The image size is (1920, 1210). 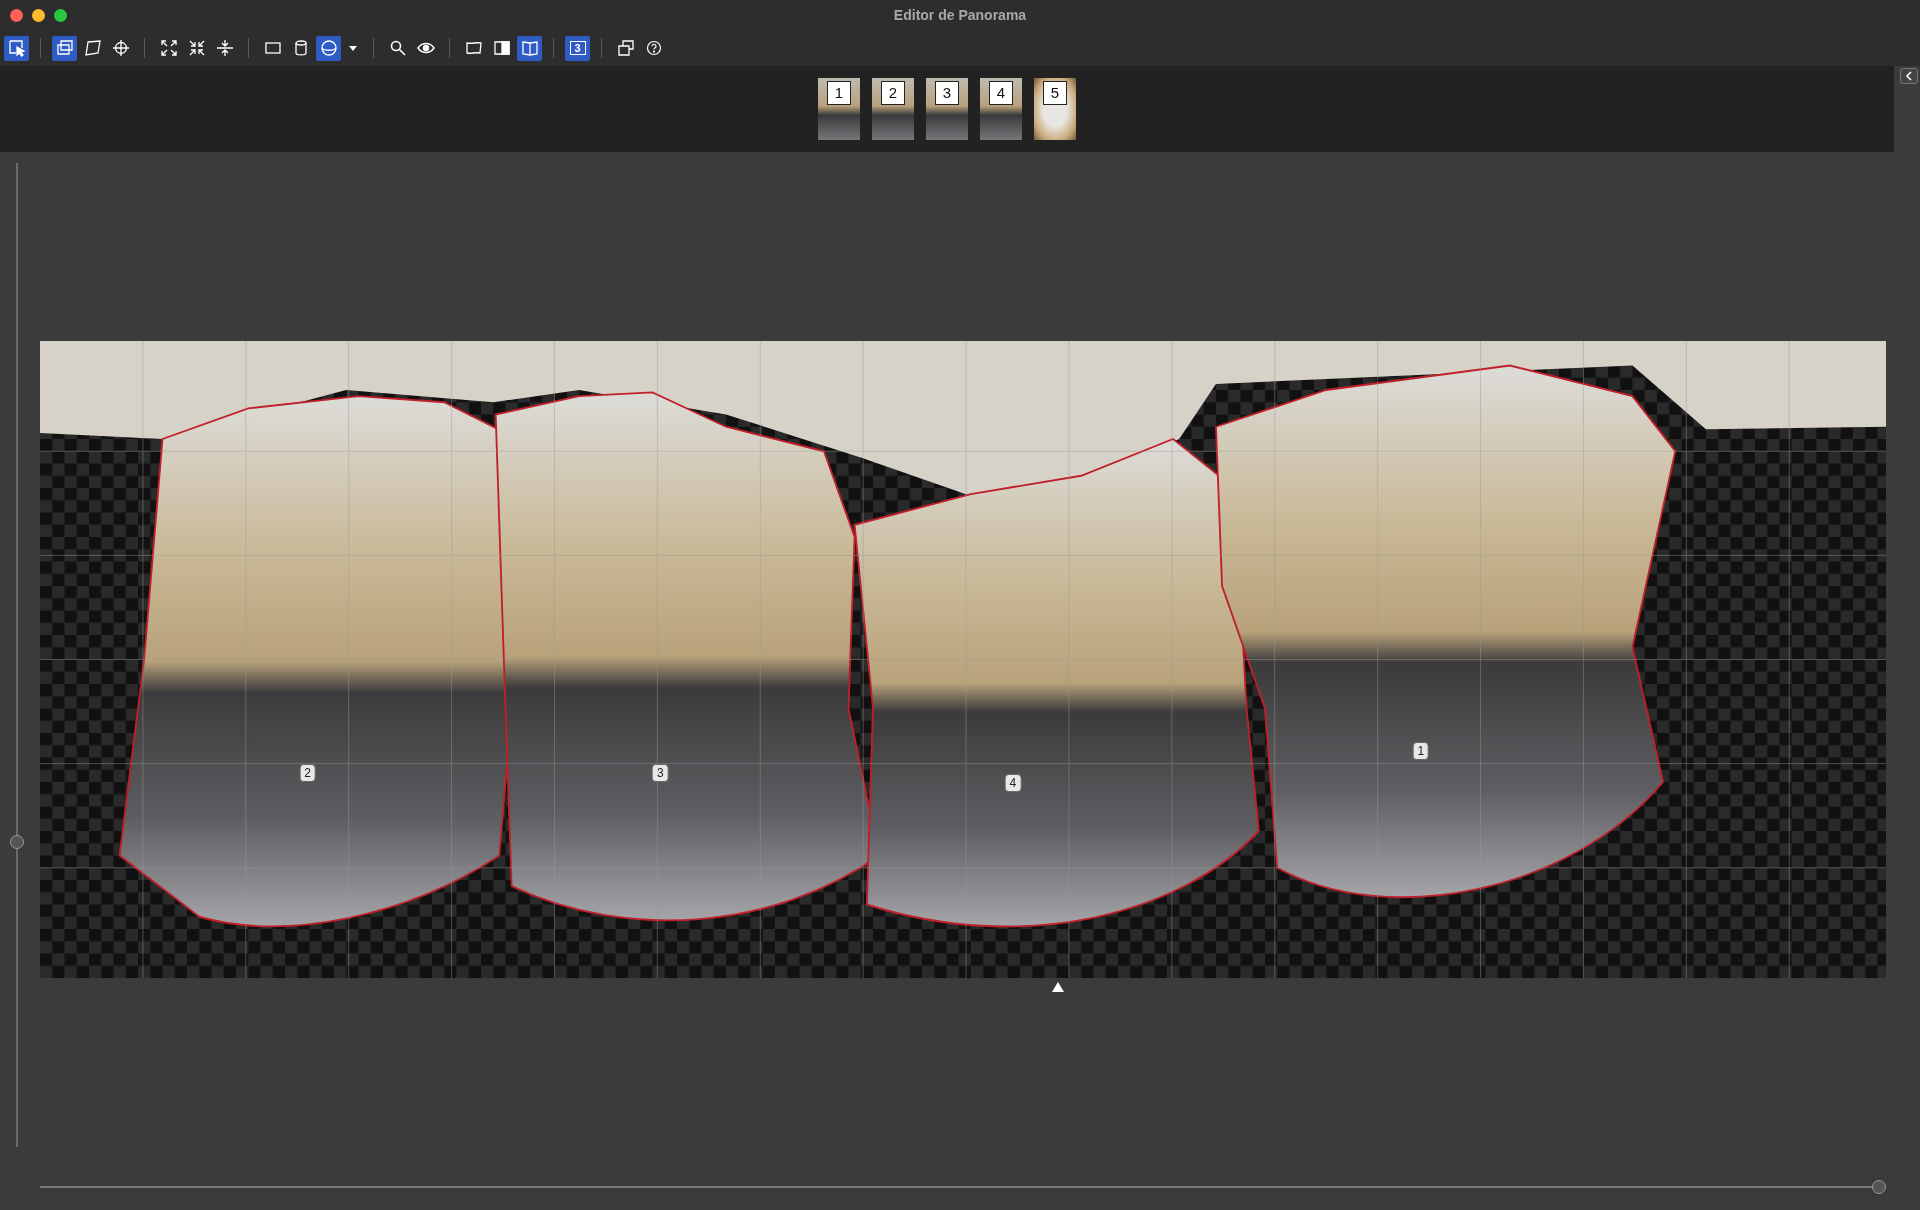 I want to click on image-number: 5, so click(x=1055, y=93).